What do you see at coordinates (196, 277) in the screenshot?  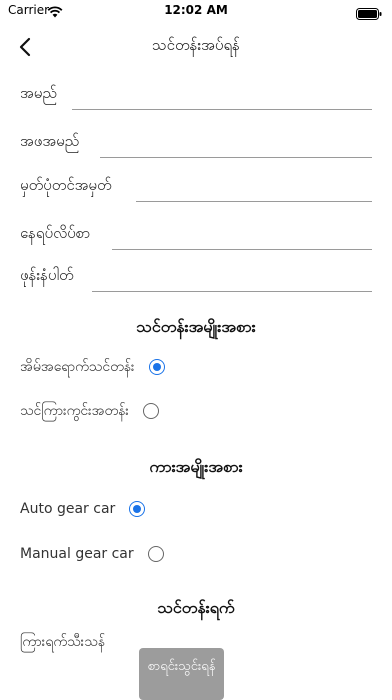 I see `phone-field: ဖုန်းနံပါတ်` at bounding box center [196, 277].